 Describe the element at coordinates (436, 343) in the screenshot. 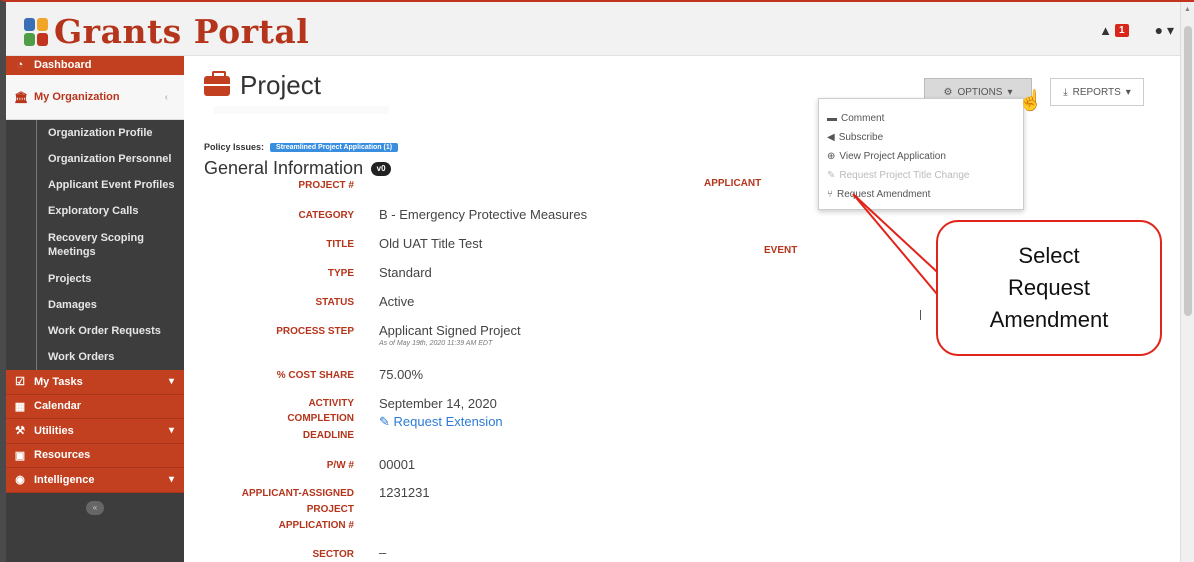

I see `process-step-timestamp: As of May 19th, 2020 11:39 AM EDT` at that location.